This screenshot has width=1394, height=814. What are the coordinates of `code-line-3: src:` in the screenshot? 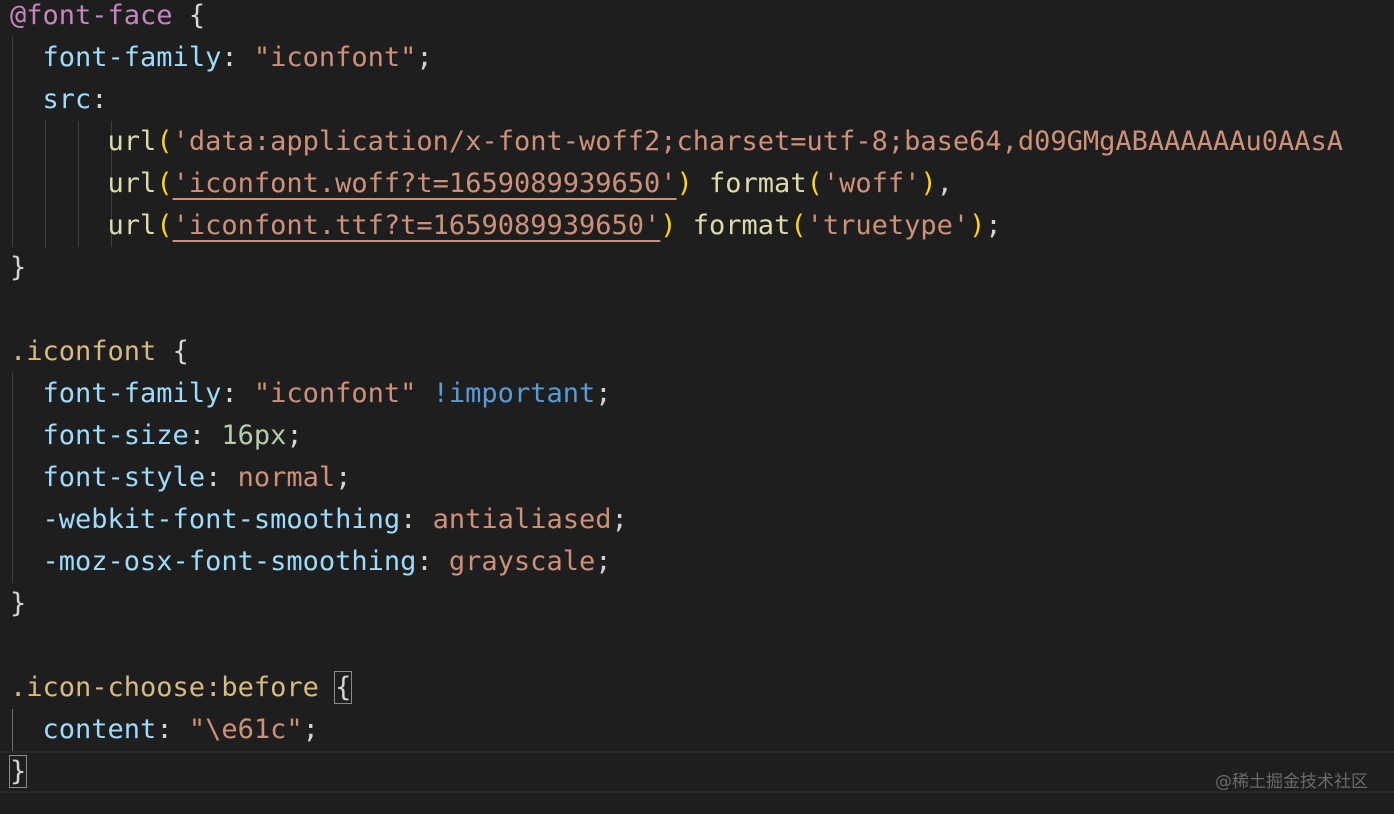 It's located at (59, 100).